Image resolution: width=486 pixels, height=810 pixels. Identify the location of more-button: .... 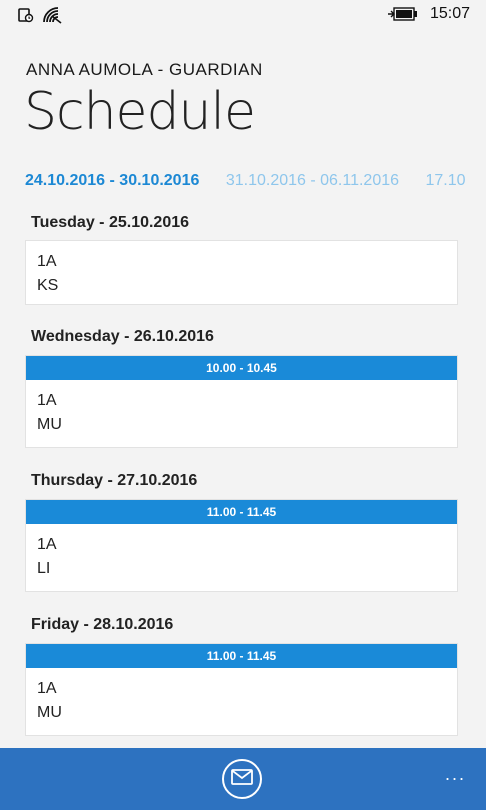
(455, 774).